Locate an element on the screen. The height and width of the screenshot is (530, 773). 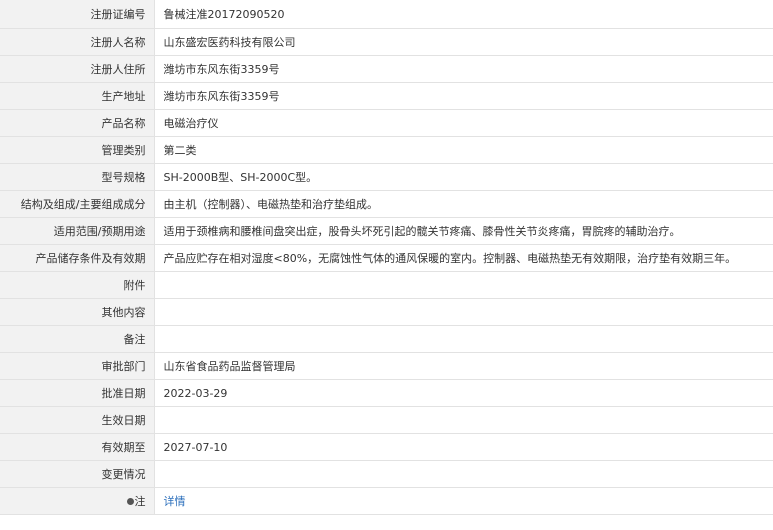
row-label: 生效日期 is located at coordinates (77, 420).